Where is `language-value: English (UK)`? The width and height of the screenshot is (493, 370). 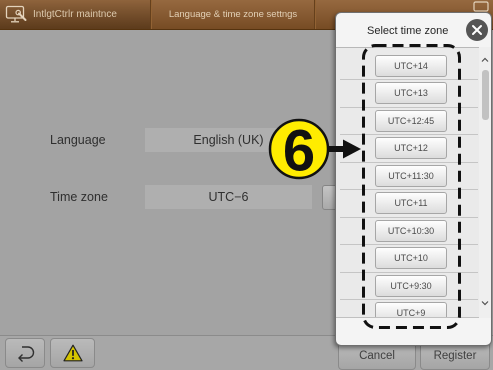
language-value: English (UK) is located at coordinates (228, 140).